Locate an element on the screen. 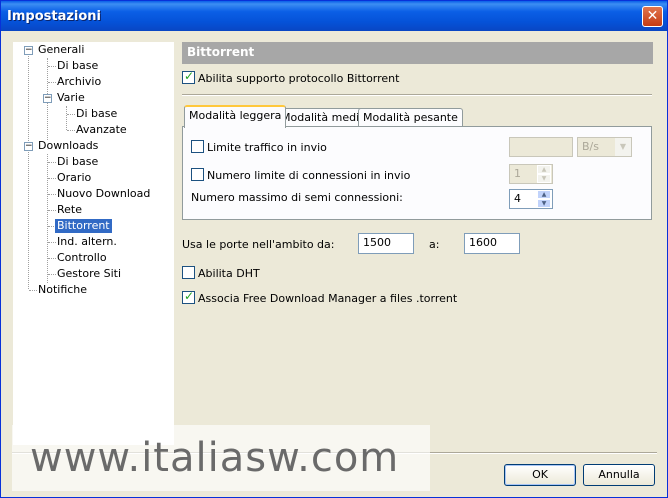  enable-bittorrent-label: Abilita supporto protocollo Bittorrent is located at coordinates (299, 78).